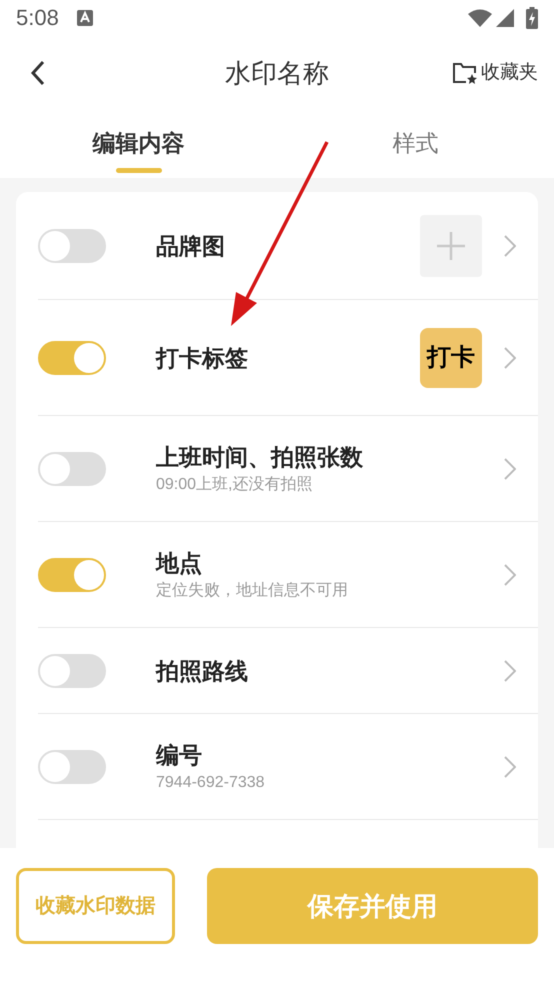 The height and width of the screenshot is (986, 554). I want to click on signal-icon, so click(505, 18).